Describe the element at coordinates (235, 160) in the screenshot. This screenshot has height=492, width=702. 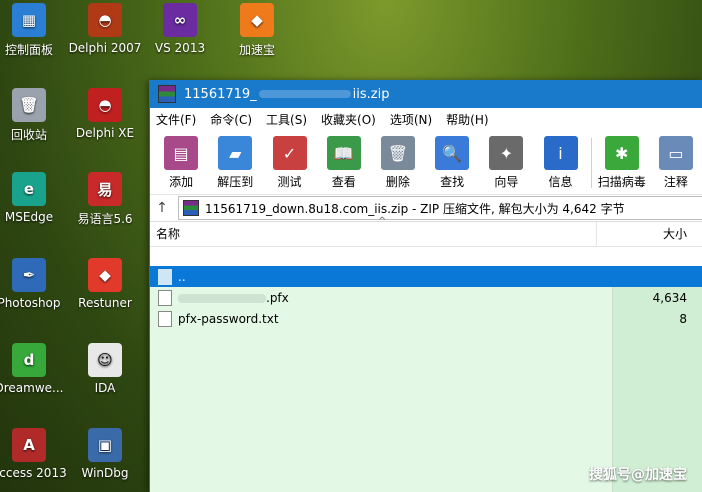
I see `extract-to-button: ▰ 解压到` at that location.